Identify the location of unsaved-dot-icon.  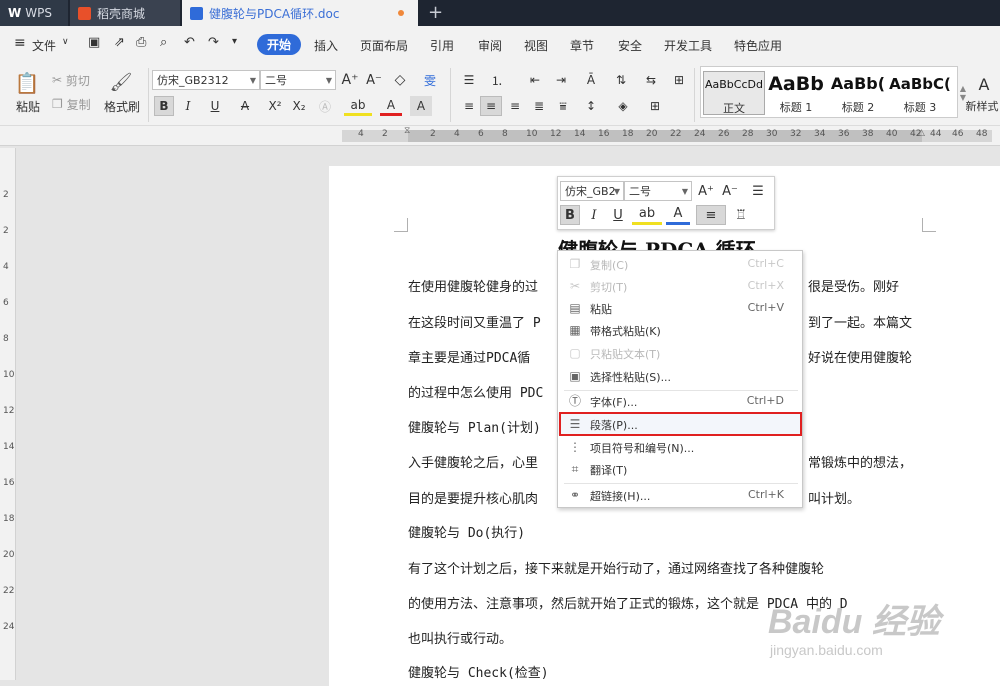
(401, 13).